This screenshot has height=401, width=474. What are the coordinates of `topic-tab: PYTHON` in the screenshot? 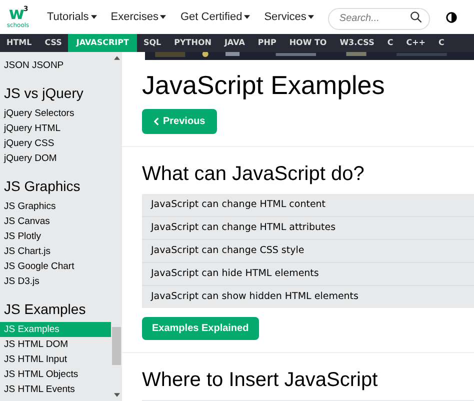 It's located at (193, 43).